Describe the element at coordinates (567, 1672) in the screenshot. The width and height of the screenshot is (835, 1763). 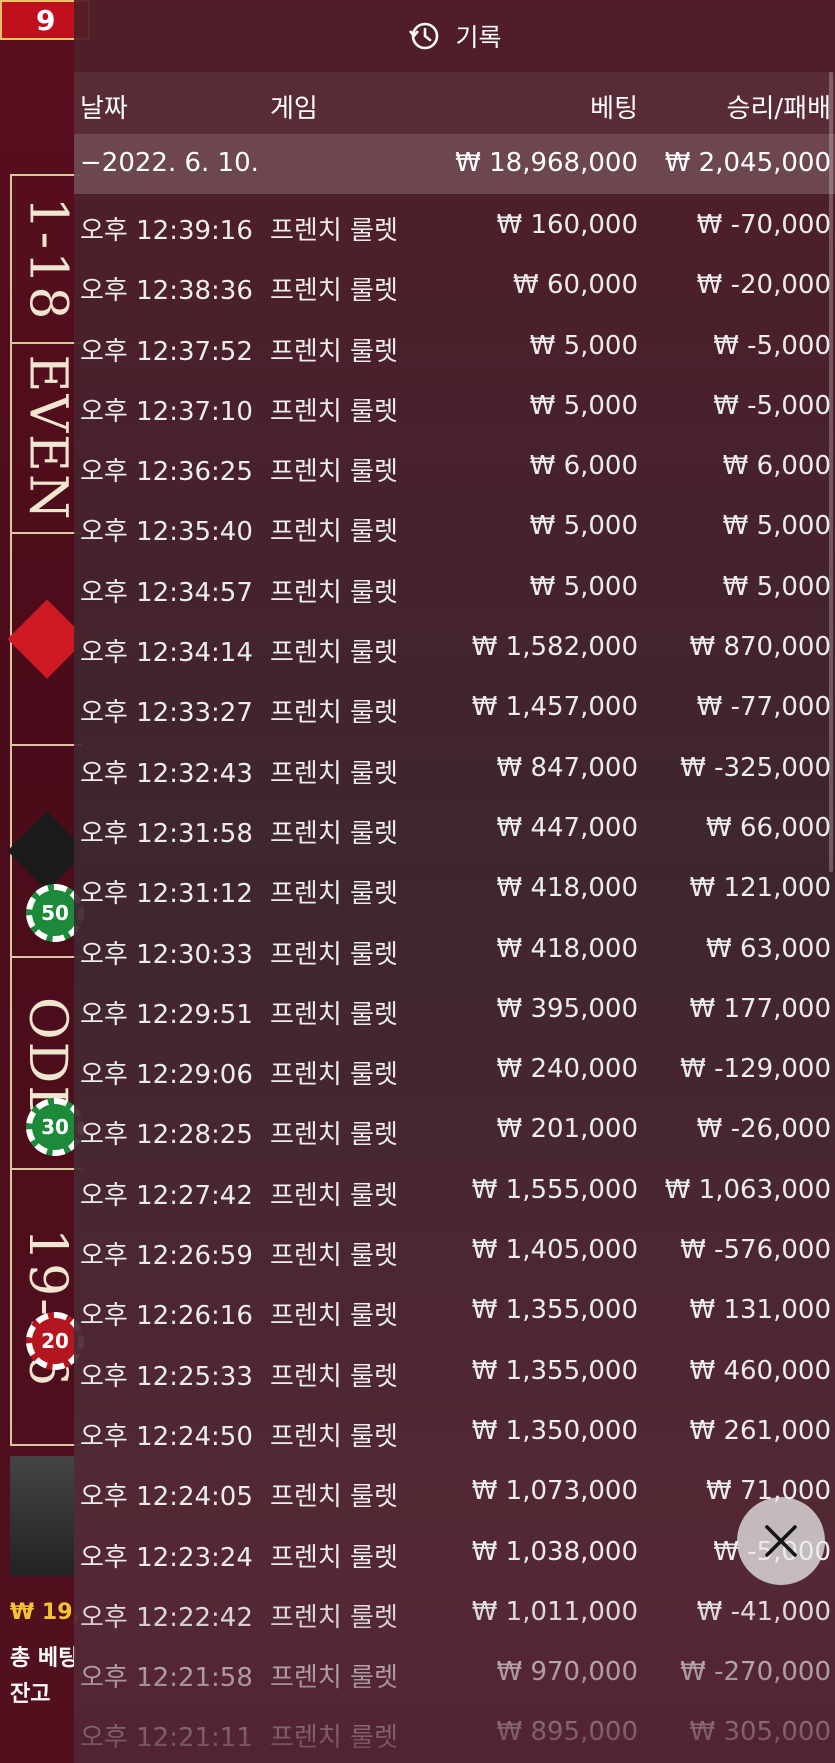
I see `row-bet: ₩ 970,000` at that location.